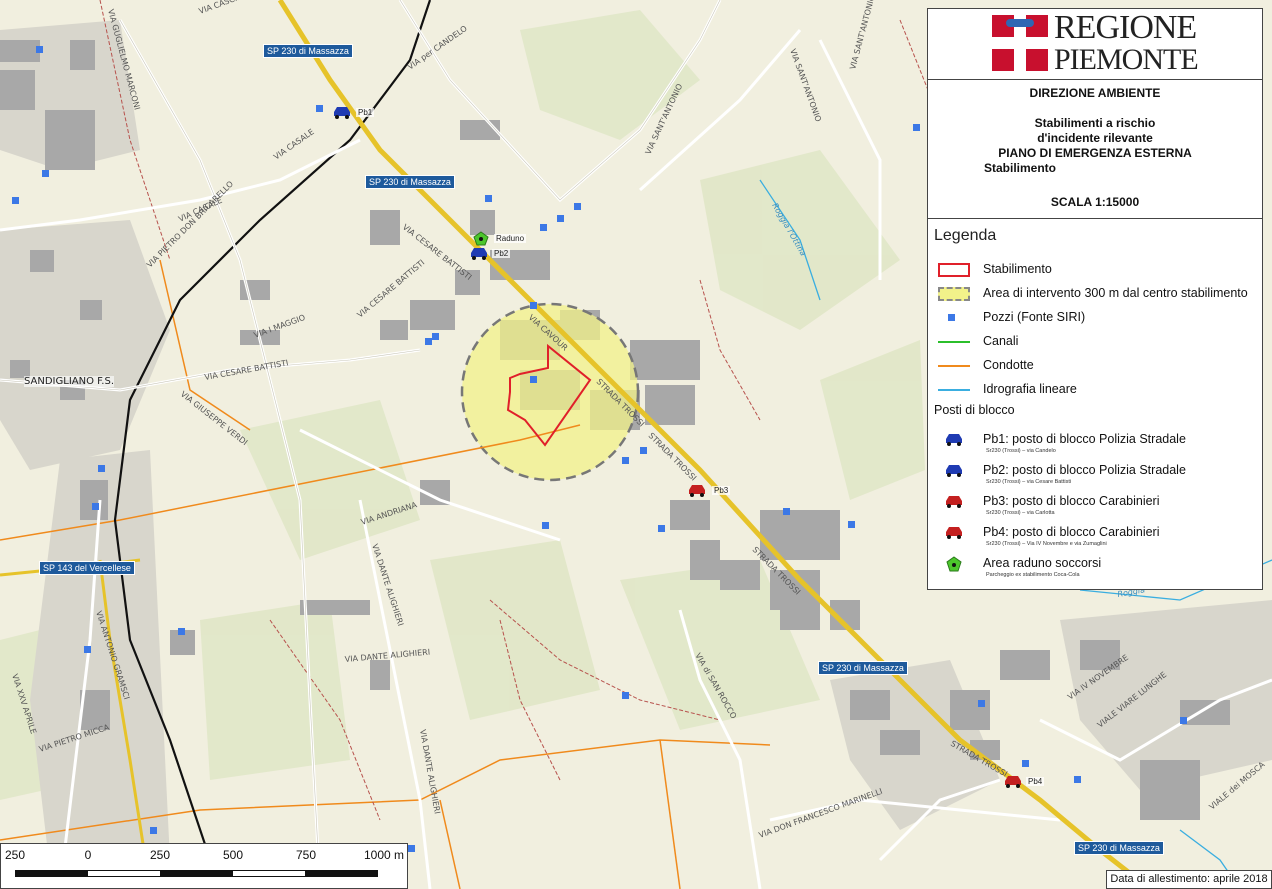  What do you see at coordinates (954, 390) in the screenshot?
I see `hydro-line-icon` at bounding box center [954, 390].